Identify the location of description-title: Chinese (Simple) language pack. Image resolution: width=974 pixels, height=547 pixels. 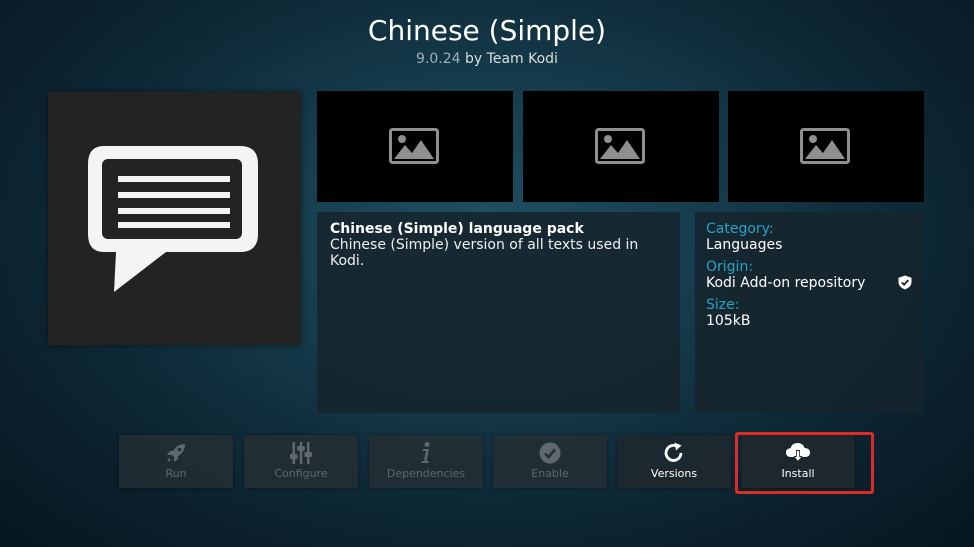
(457, 229).